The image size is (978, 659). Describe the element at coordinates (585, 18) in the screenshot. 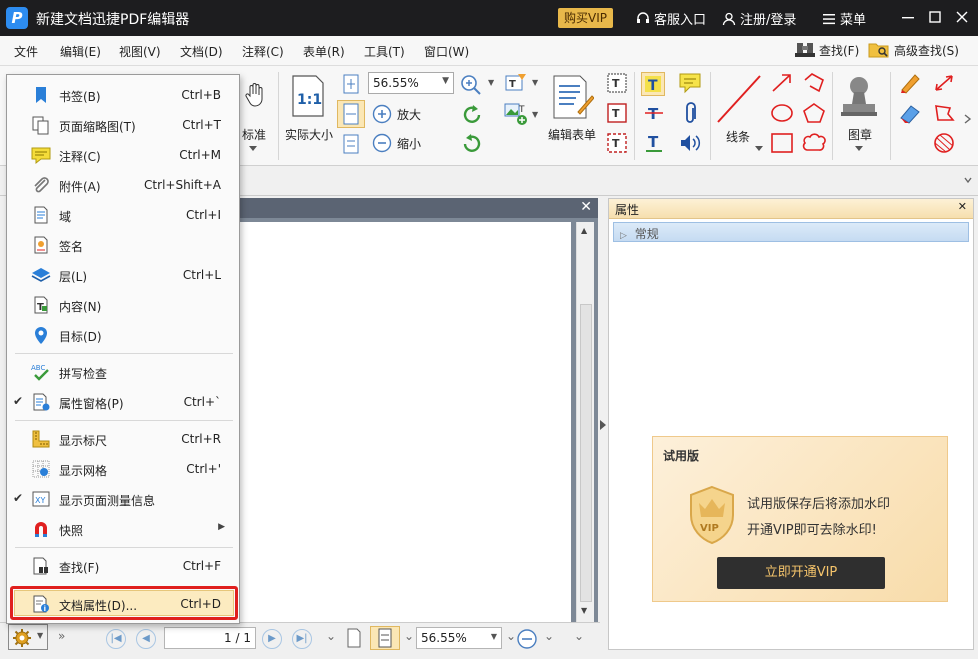

I see `buy-vip-button: 购买VIP` at that location.